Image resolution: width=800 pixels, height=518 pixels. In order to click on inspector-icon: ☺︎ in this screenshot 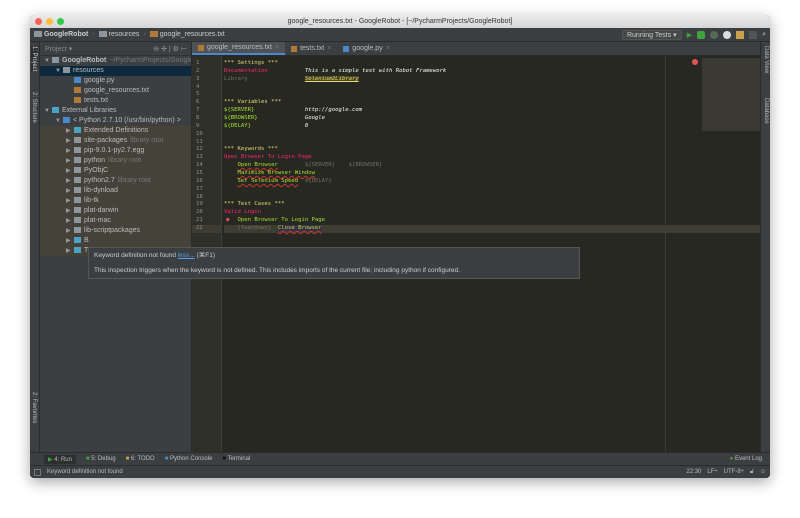, I will do `click(763, 472)`.